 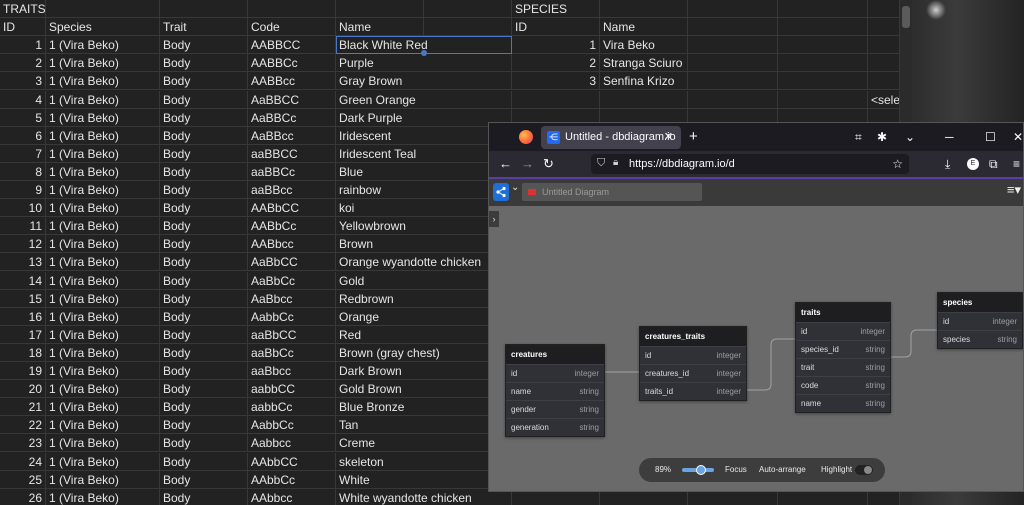 I want to click on traits-cell: 10, so click(x=23, y=208).